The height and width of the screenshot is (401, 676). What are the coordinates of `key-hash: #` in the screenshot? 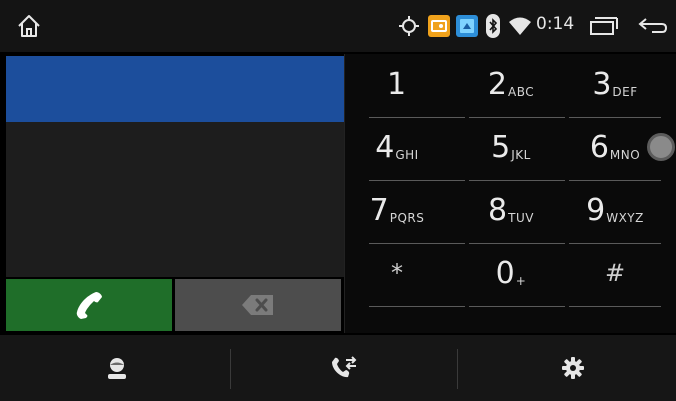 It's located at (615, 276).